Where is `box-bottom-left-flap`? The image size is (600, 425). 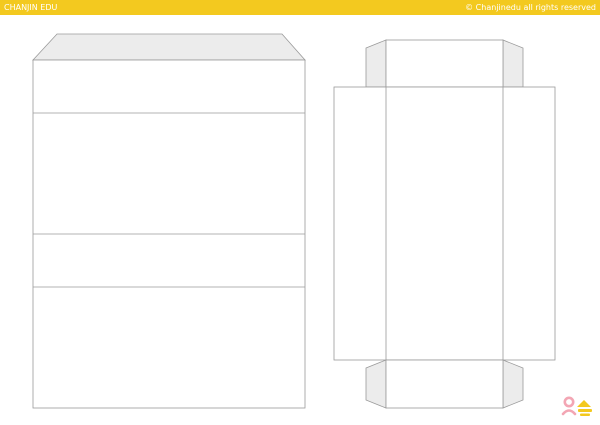 box-bottom-left-flap is located at coordinates (376, 384).